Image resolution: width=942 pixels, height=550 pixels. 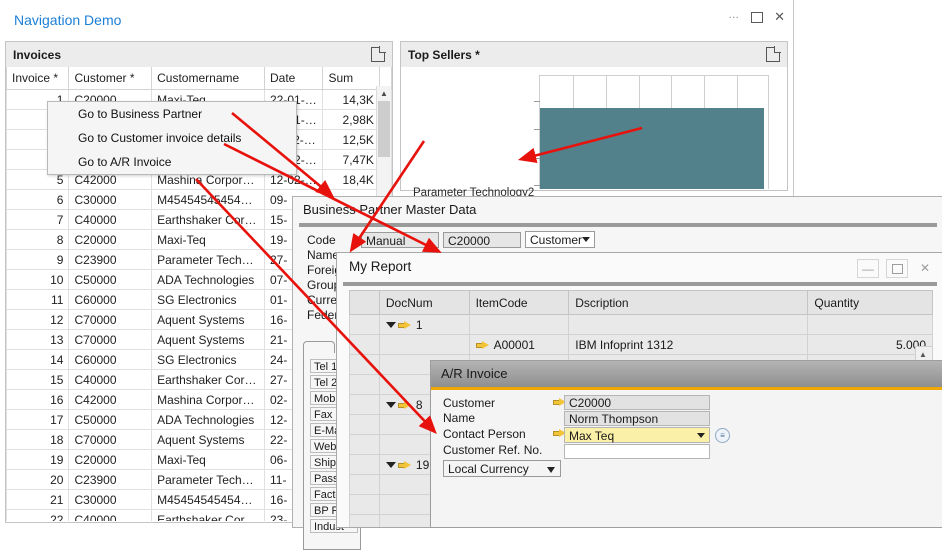 I want to click on quantity-cell, so click(x=870, y=324).